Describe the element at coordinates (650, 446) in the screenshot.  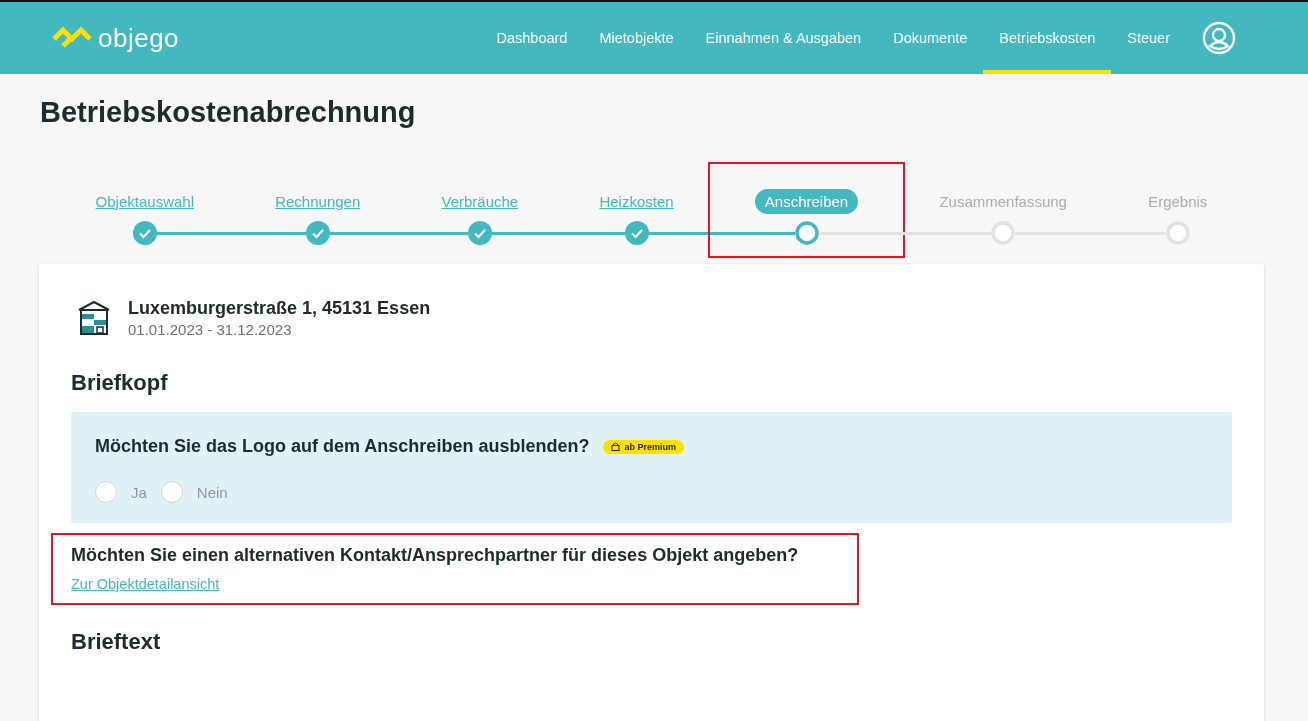
I see `badge-text: ab Premium` at that location.